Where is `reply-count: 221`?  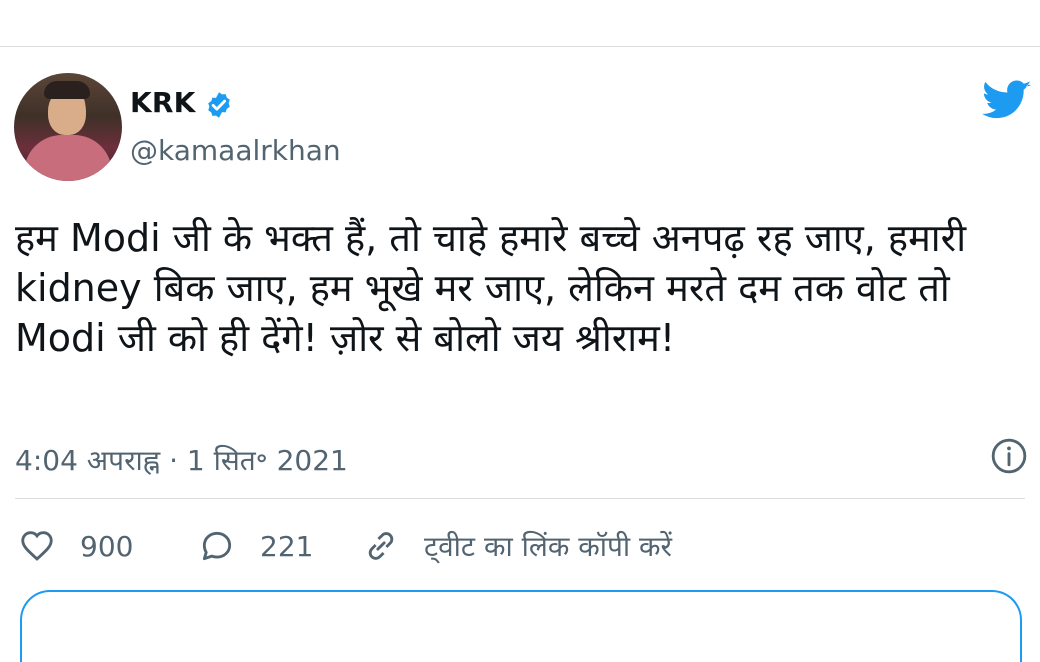 reply-count: 221 is located at coordinates (287, 546).